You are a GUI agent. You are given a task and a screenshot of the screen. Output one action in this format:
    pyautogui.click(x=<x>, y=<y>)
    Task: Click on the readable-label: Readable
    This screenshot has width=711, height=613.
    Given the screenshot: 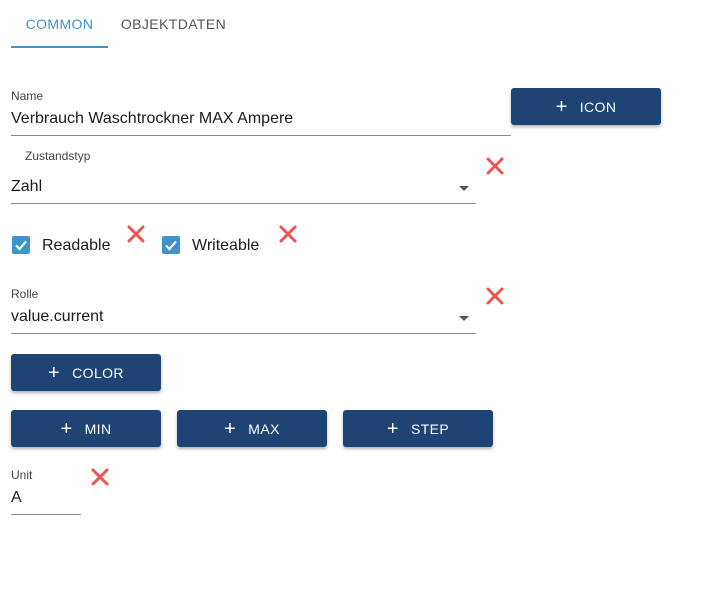 What is the action you would take?
    pyautogui.click(x=76, y=245)
    